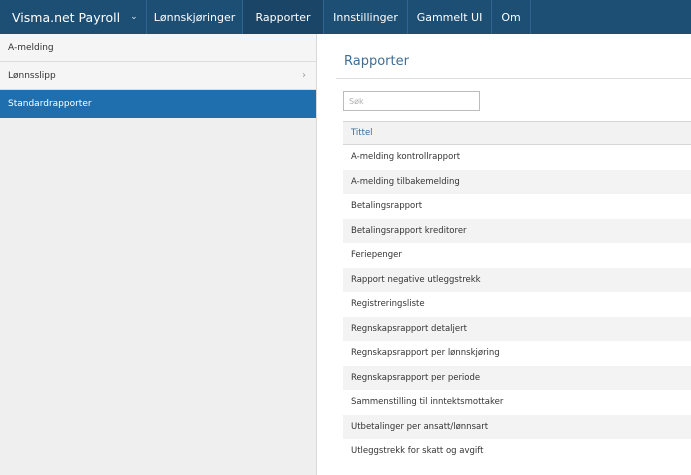 The width and height of the screenshot is (691, 475). What do you see at coordinates (427, 402) in the screenshot?
I see `report-title: Sammenstilling til inntektsmottaker` at bounding box center [427, 402].